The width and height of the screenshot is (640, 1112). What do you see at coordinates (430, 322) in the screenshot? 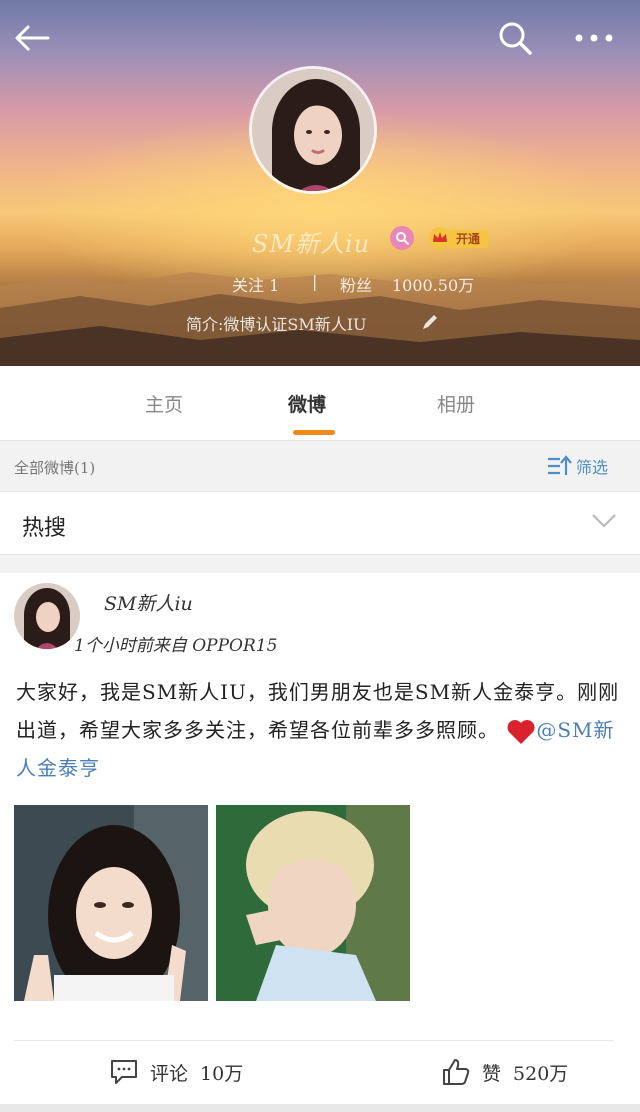
I see `pencil-icon` at bounding box center [430, 322].